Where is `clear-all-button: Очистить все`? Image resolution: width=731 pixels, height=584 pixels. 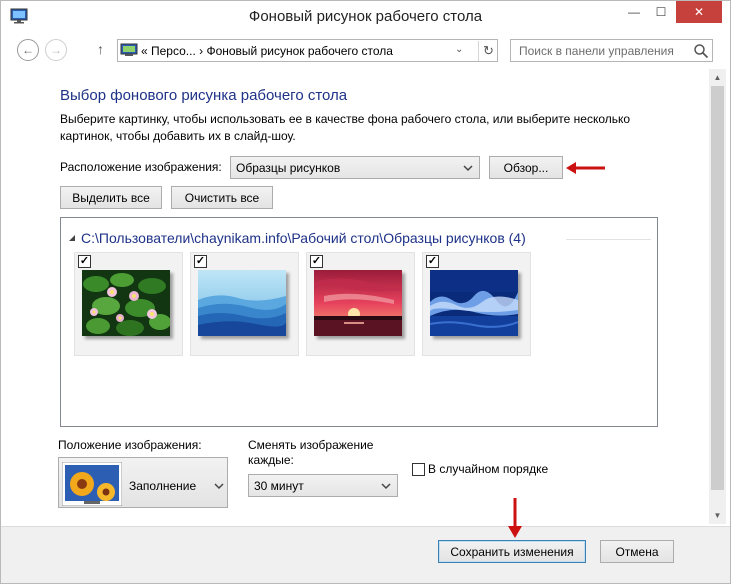 clear-all-button: Очистить все is located at coordinates (222, 197).